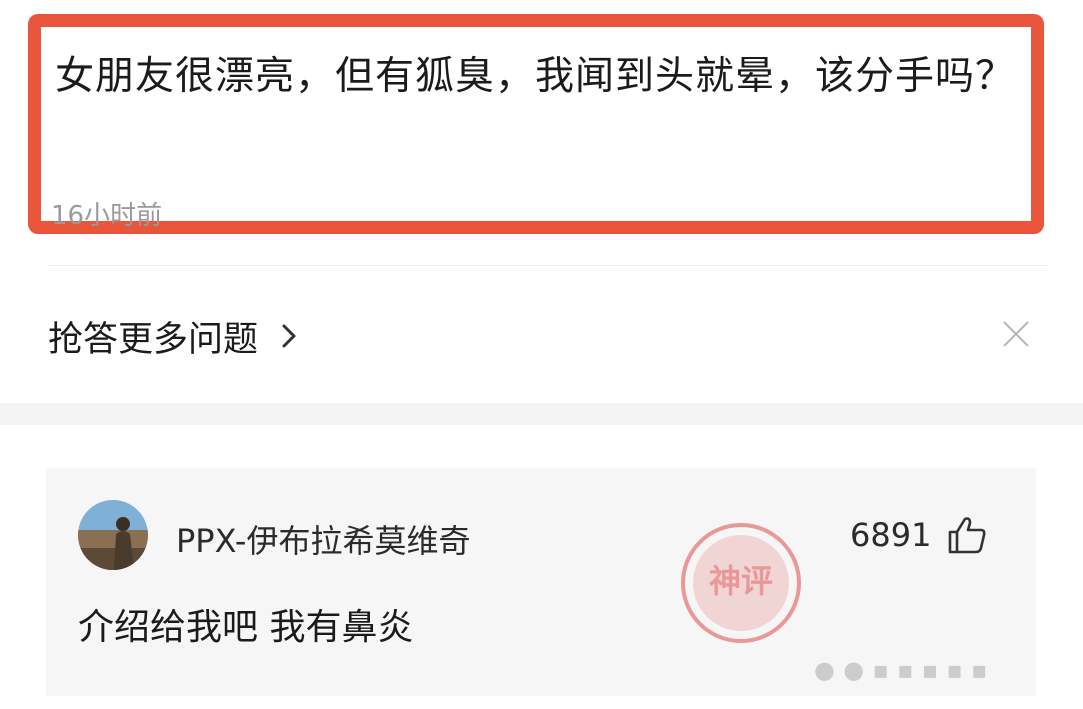 The width and height of the screenshot is (1083, 709). Describe the element at coordinates (323, 539) in the screenshot. I see `answer-username: PPX-伊布拉希莫维奇` at that location.